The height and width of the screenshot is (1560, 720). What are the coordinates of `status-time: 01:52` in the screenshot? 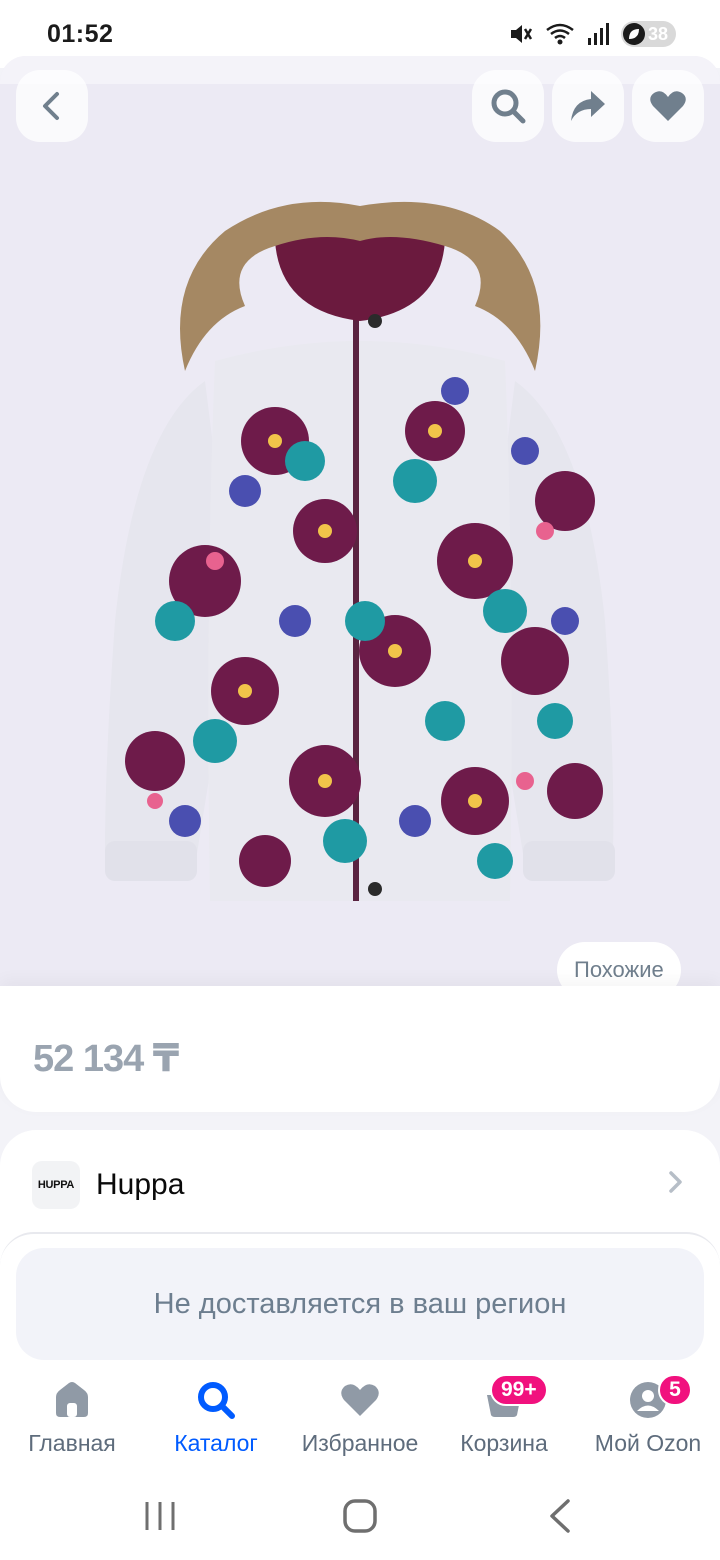 It's located at (80, 33).